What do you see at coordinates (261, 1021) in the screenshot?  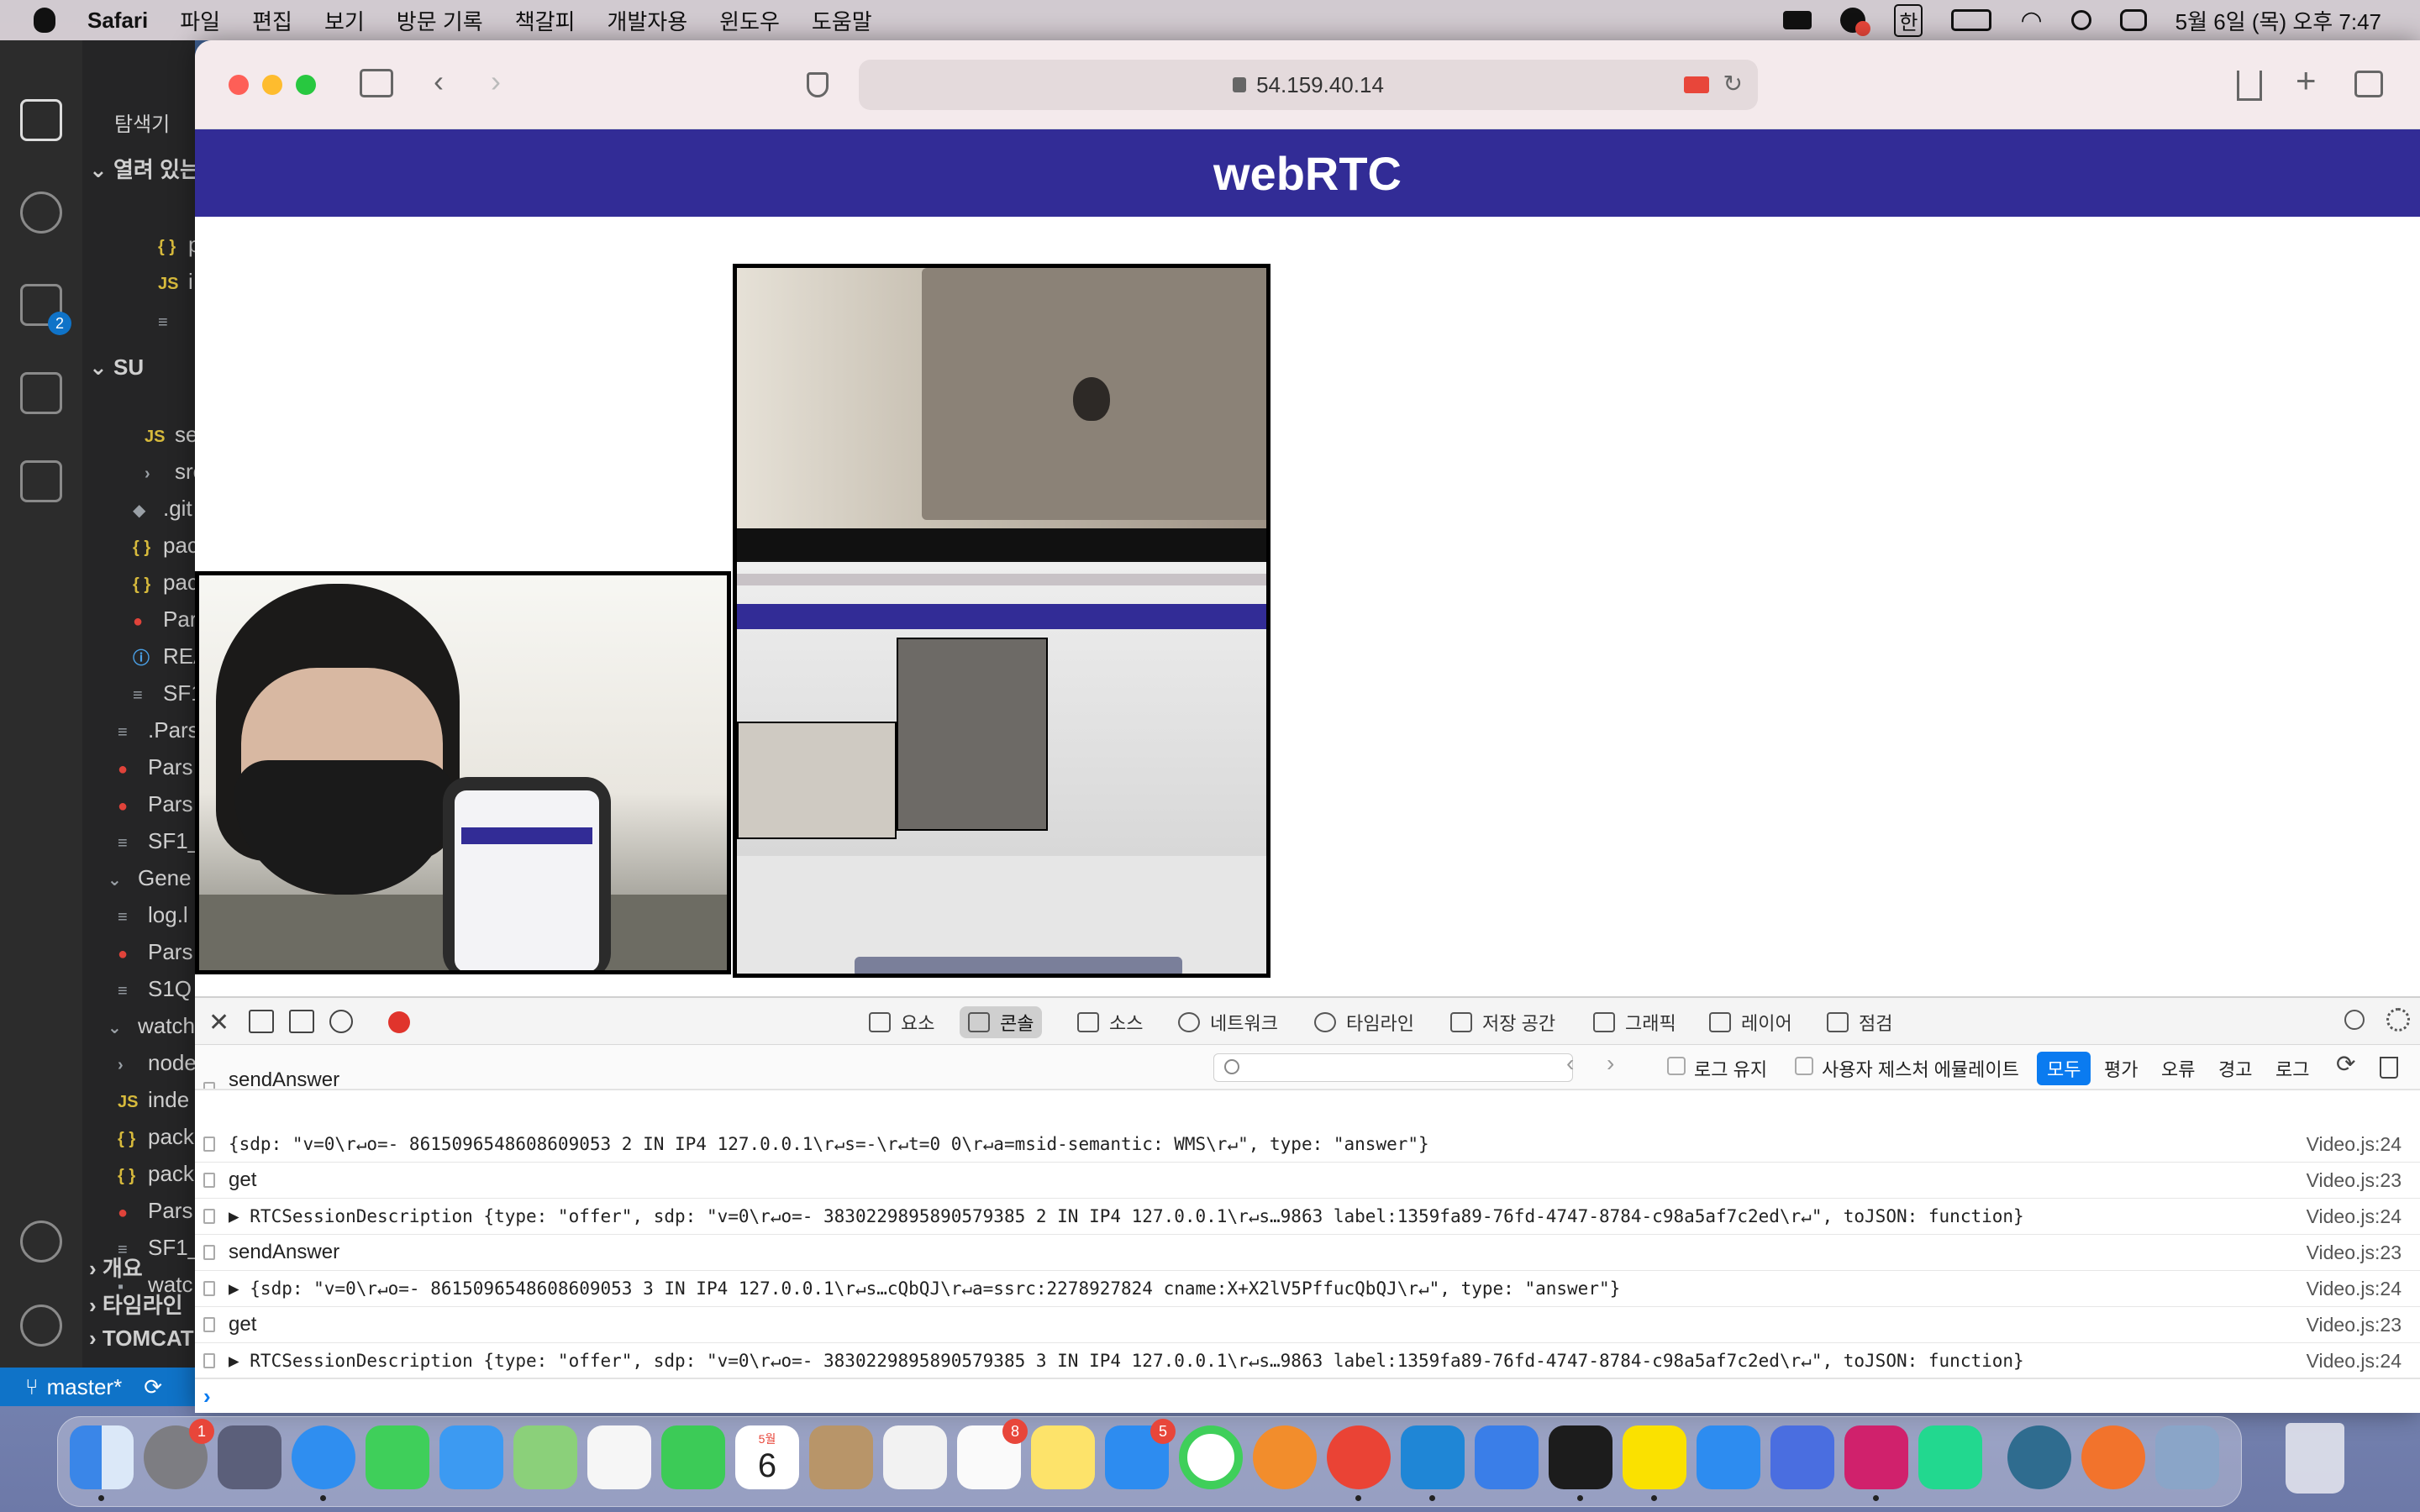 I see `dock-side-icon` at bounding box center [261, 1021].